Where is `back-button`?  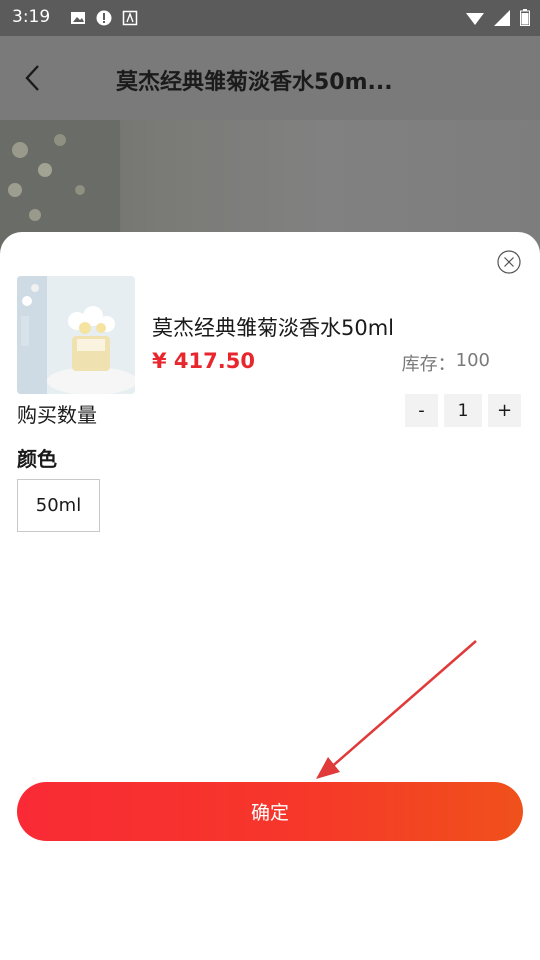 back-button is located at coordinates (32, 78).